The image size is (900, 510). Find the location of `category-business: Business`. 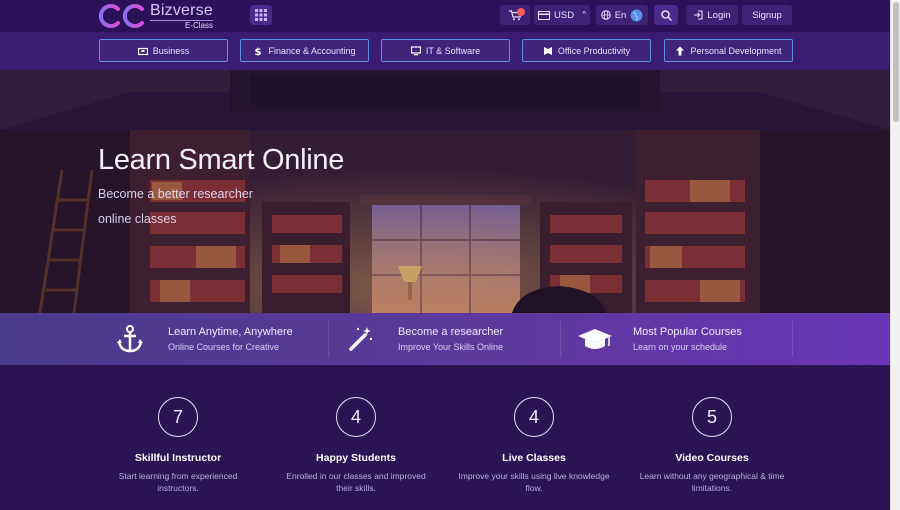

category-business: Business is located at coordinates (163, 50).